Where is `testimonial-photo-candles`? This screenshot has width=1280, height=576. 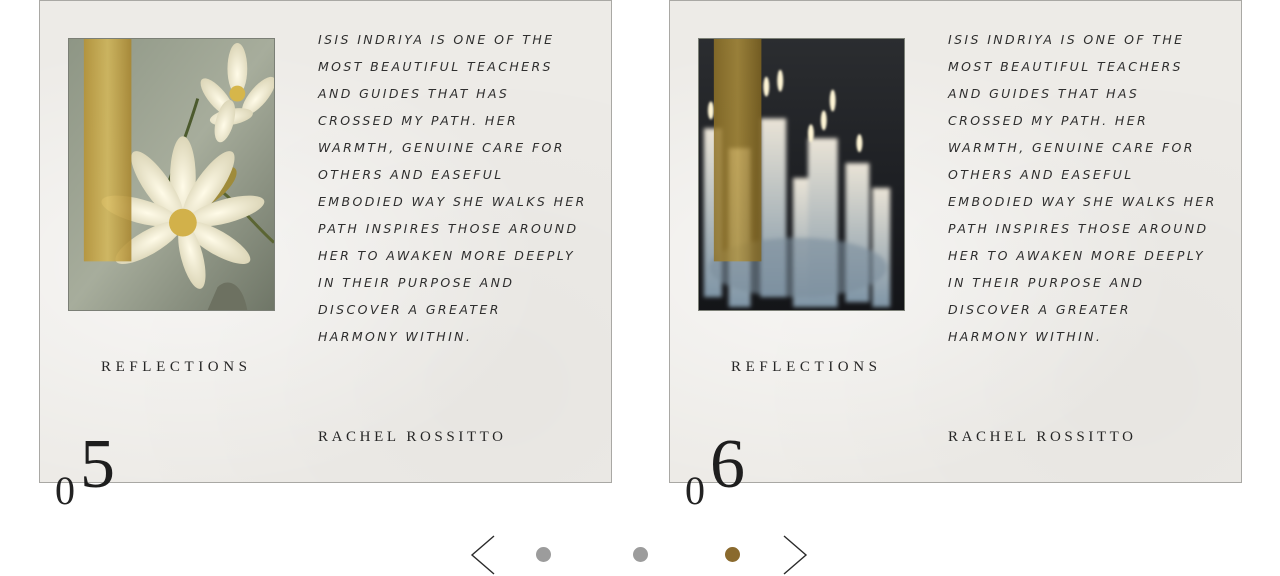
testimonial-photo-candles is located at coordinates (801, 174).